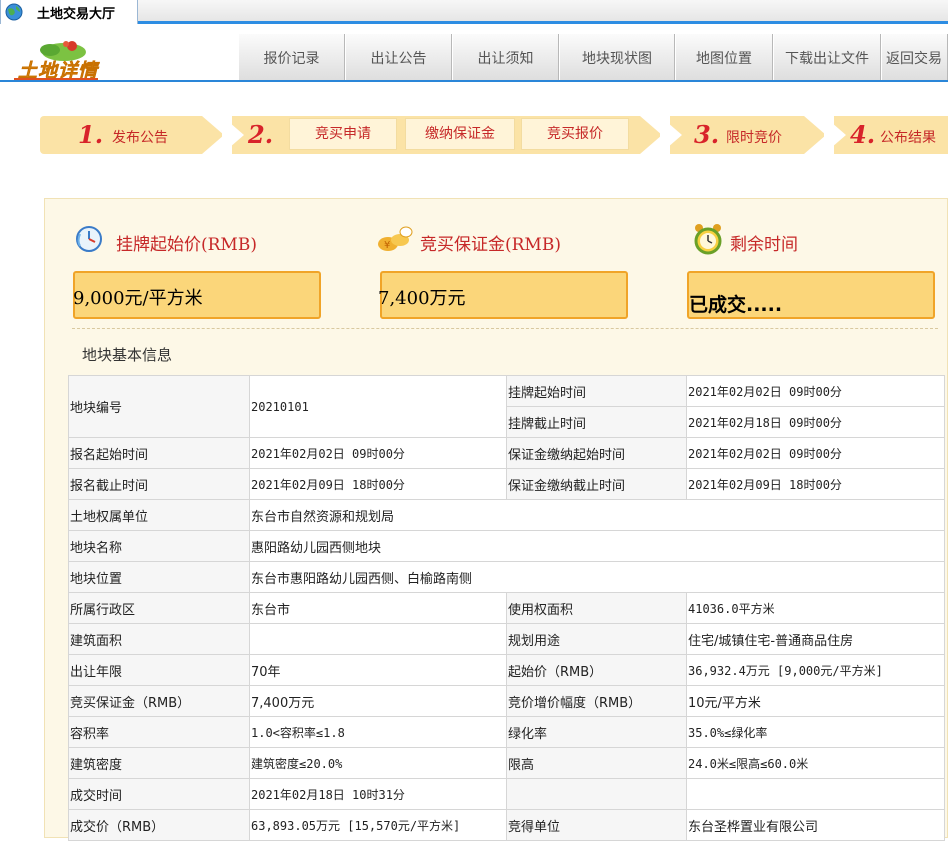  I want to click on alarm-clock-icon, so click(708, 239).